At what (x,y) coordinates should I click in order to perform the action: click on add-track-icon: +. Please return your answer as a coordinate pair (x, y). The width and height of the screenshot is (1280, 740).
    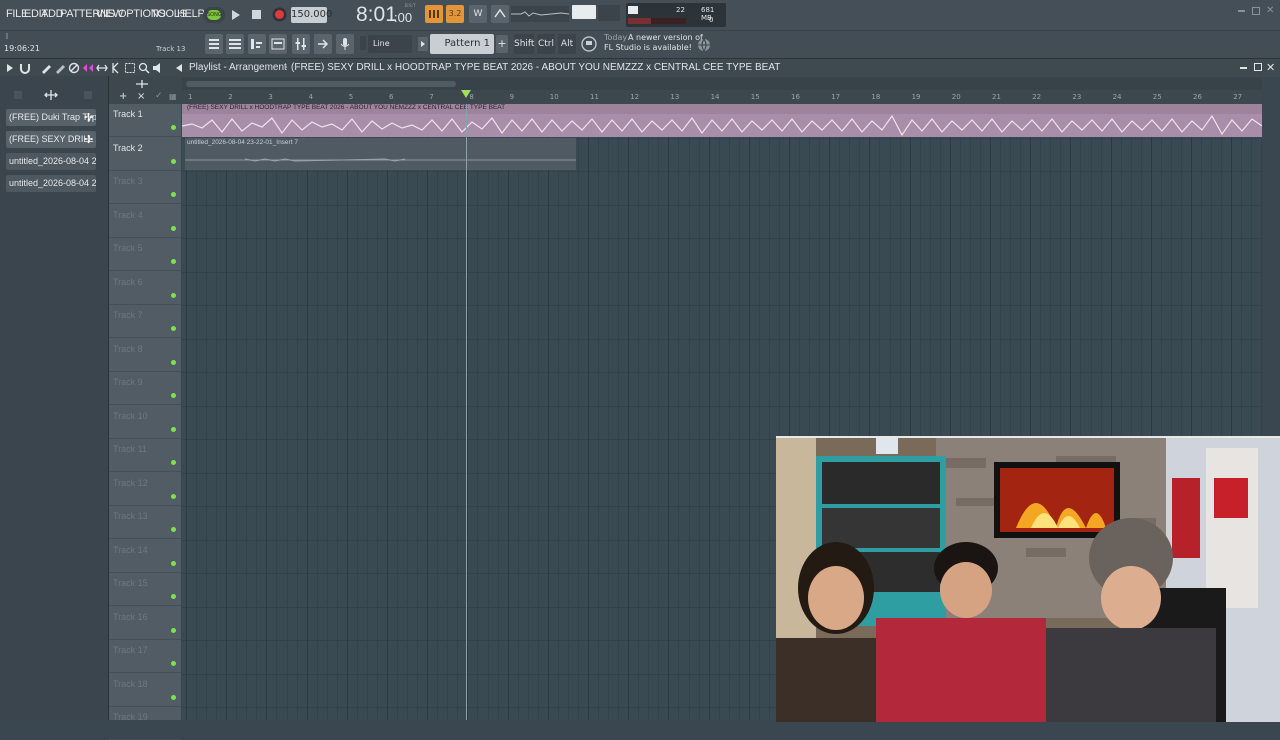
    Looking at the image, I should click on (123, 96).